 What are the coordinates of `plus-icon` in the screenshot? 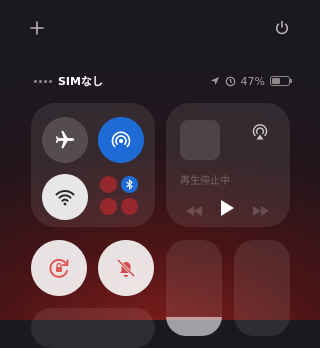 It's located at (37, 28).